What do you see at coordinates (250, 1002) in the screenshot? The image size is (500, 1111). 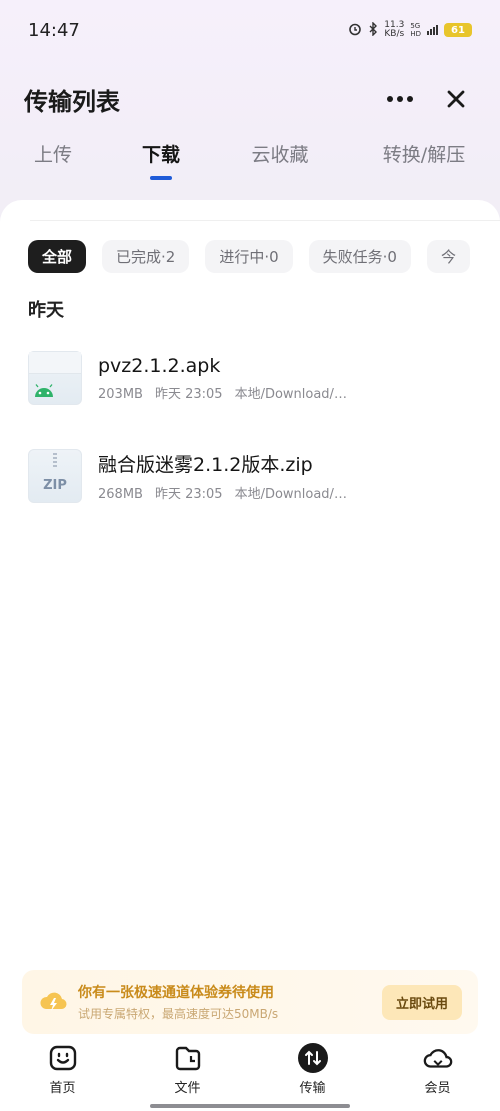 I see `speed-voucher-banner: 你有一张极速通道体验券待使用 试用专属特权，最高速度可达50MB/s 立即试用` at bounding box center [250, 1002].